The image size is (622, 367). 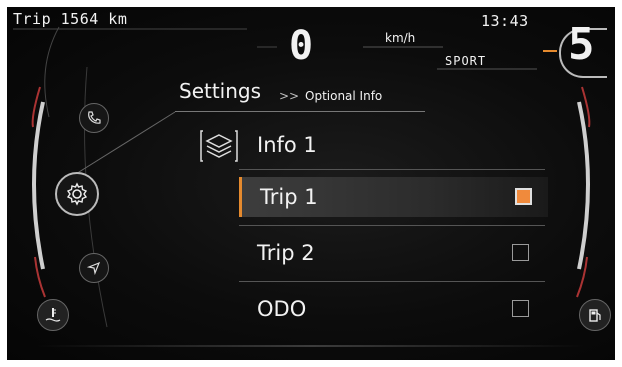 What do you see at coordinates (520, 308) in the screenshot?
I see `odo-checkbox` at bounding box center [520, 308].